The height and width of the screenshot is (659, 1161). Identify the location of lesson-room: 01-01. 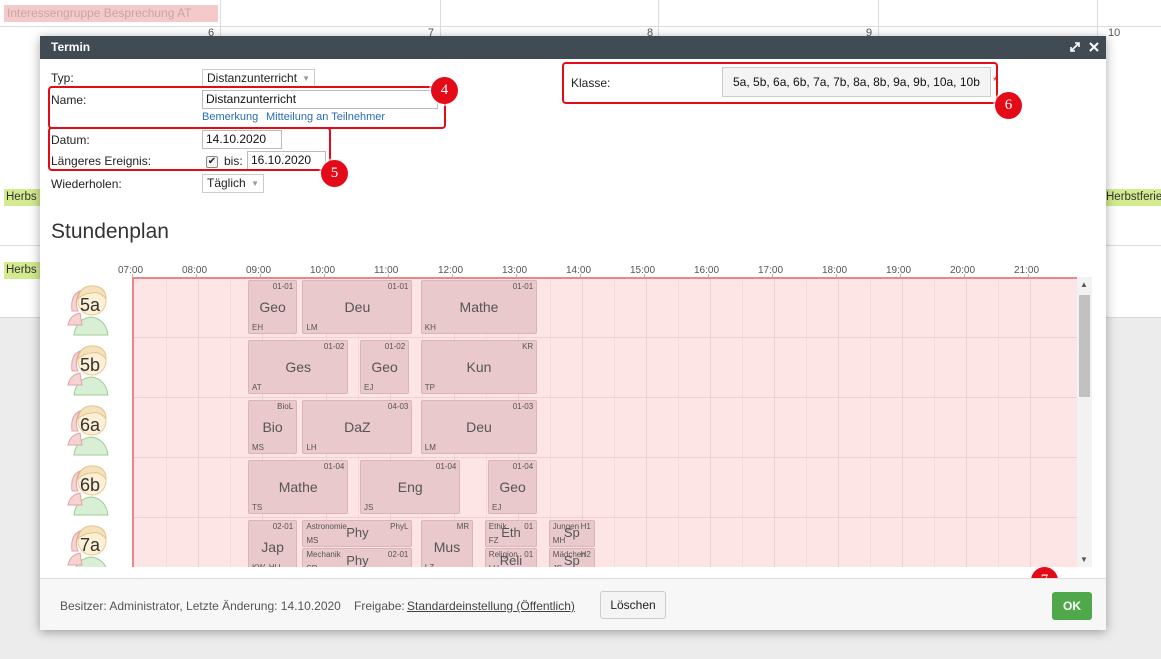
(523, 286).